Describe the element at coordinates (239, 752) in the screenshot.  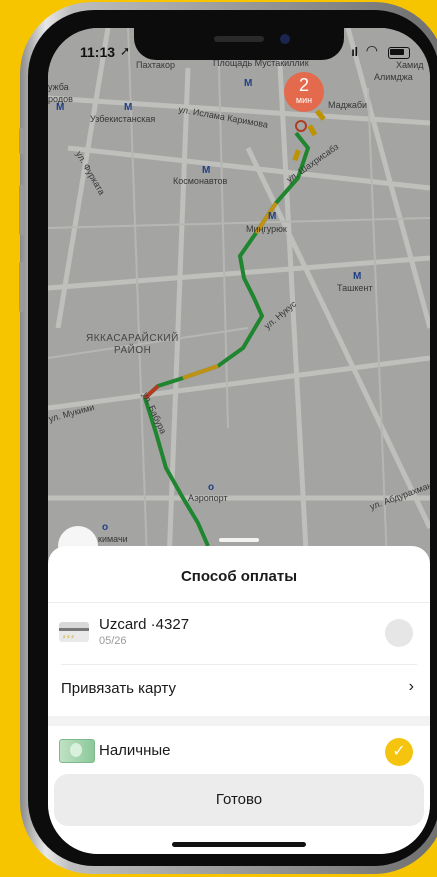
I see `payment-option-cash: Наличные ✓` at that location.